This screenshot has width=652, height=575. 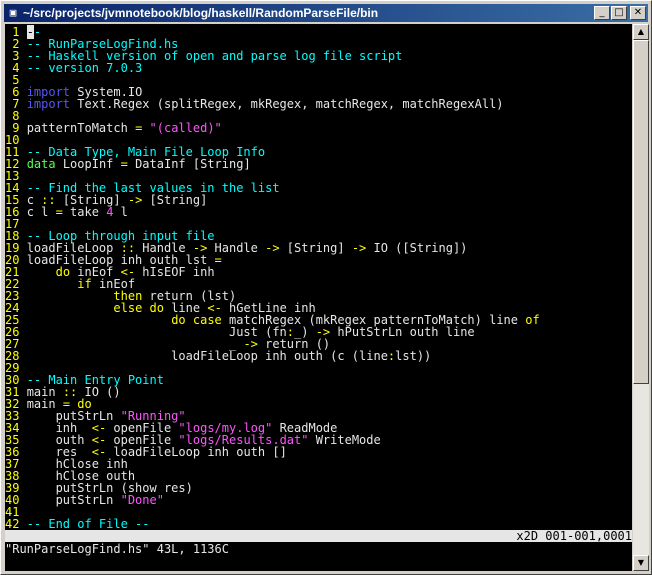 I want to click on scroll-up-arrow-icon: ▲, so click(x=641, y=32).